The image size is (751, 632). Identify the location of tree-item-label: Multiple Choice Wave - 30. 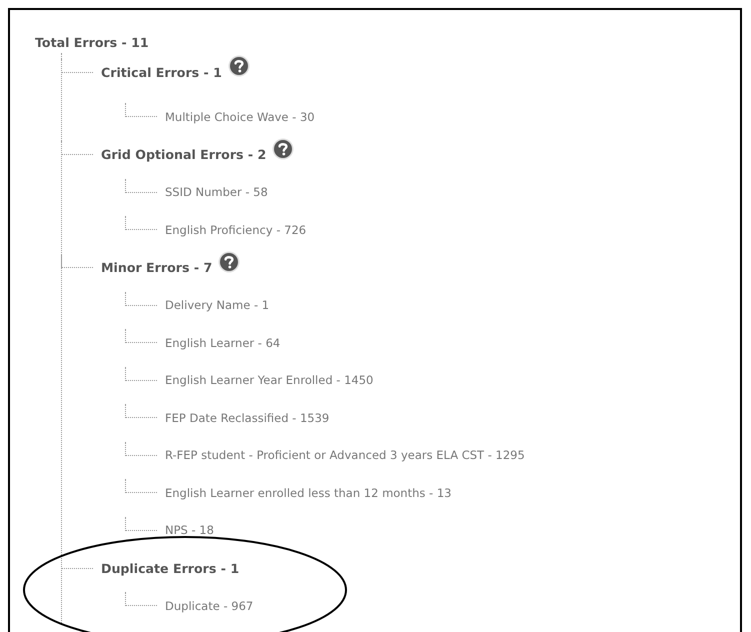
(240, 117).